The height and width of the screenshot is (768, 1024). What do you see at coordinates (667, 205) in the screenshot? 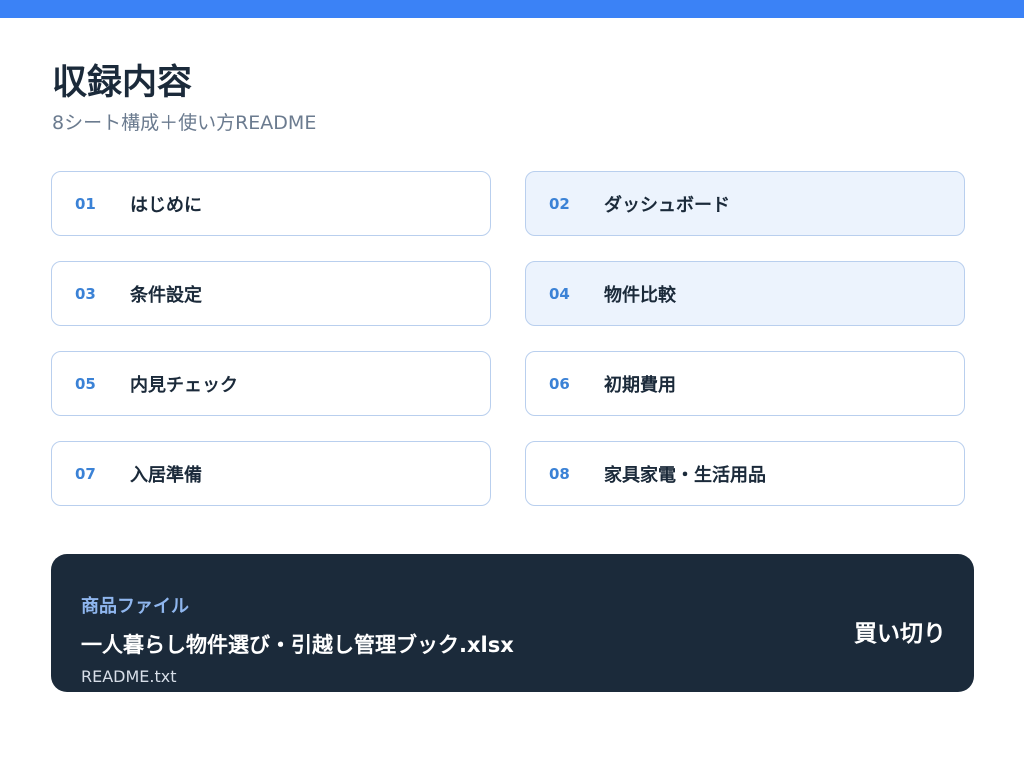
I see `sheet-label: ダッシュボード` at bounding box center [667, 205].